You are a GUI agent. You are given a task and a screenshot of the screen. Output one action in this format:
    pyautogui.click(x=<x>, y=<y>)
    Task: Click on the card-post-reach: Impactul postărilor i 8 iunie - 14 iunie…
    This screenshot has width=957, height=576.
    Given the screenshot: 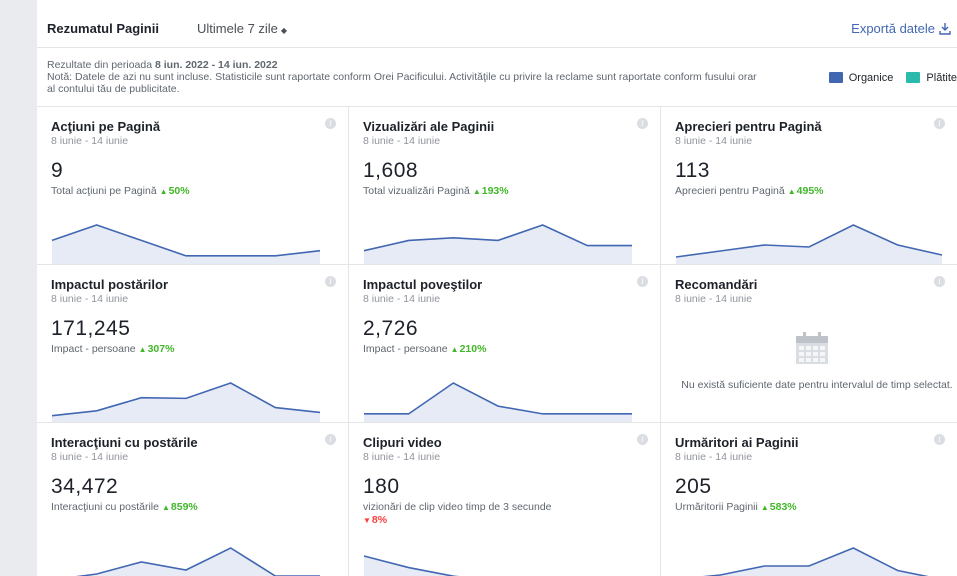 What is the action you would take?
    pyautogui.click(x=193, y=344)
    